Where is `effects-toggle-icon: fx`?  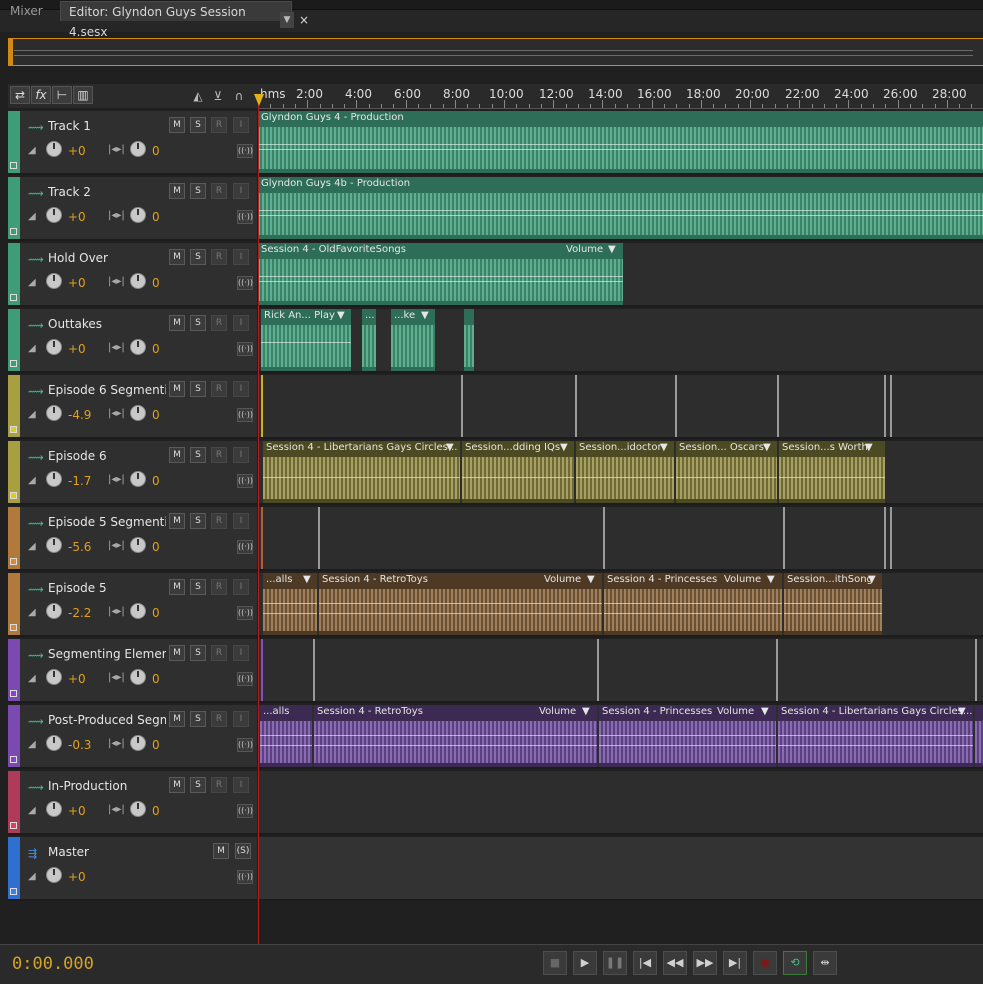 effects-toggle-icon: fx is located at coordinates (41, 95).